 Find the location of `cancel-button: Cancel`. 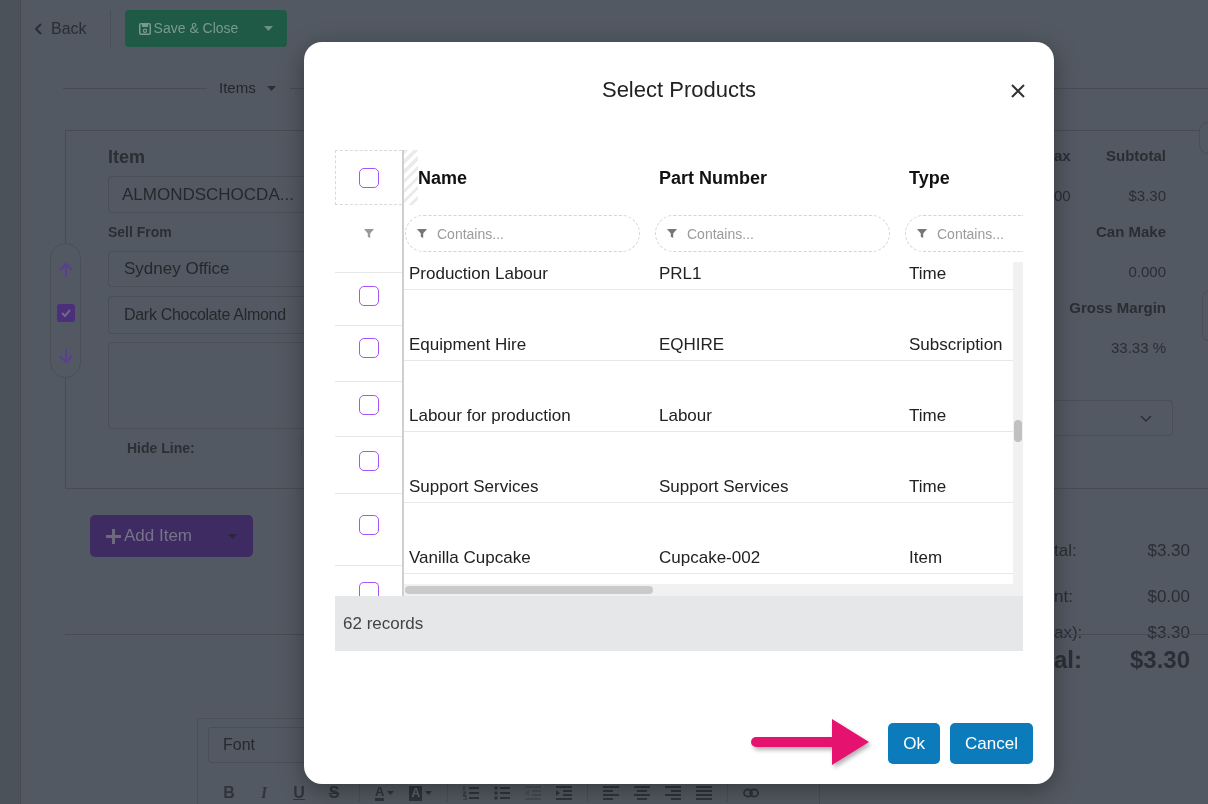

cancel-button: Cancel is located at coordinates (991, 743).